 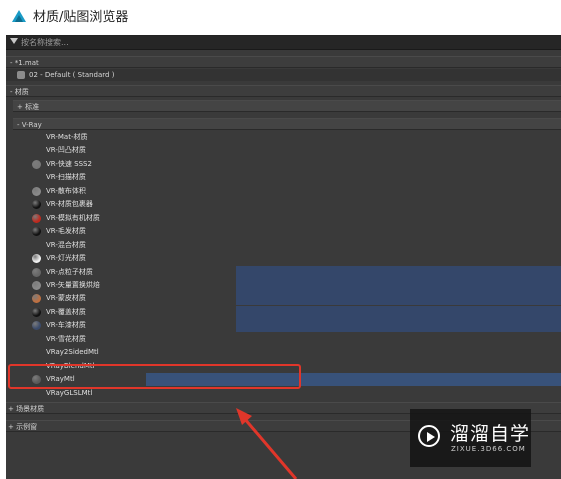 I want to click on watermark: 溜溜自学 ZIXUE.3D66.COM, so click(x=470, y=438).